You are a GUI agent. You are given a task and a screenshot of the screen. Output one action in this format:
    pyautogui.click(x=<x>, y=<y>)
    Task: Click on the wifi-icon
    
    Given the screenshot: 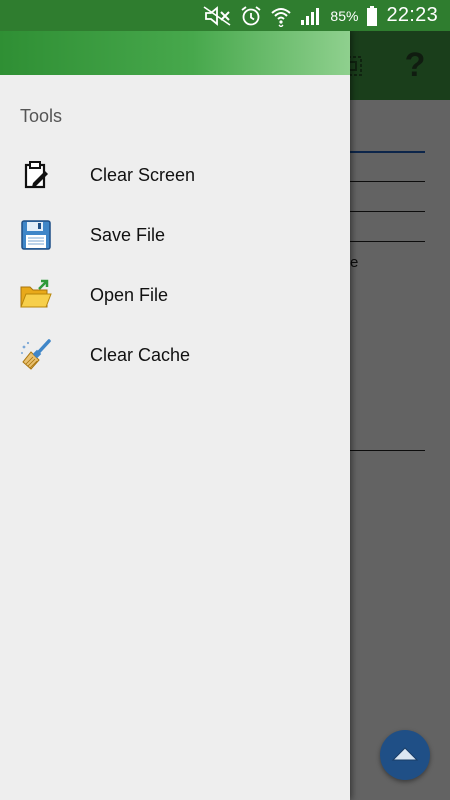 What is the action you would take?
    pyautogui.click(x=281, y=16)
    